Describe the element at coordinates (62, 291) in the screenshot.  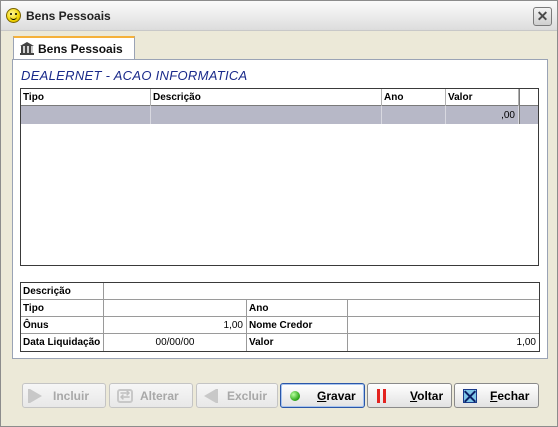
I see `descricao-label: Descrição` at that location.